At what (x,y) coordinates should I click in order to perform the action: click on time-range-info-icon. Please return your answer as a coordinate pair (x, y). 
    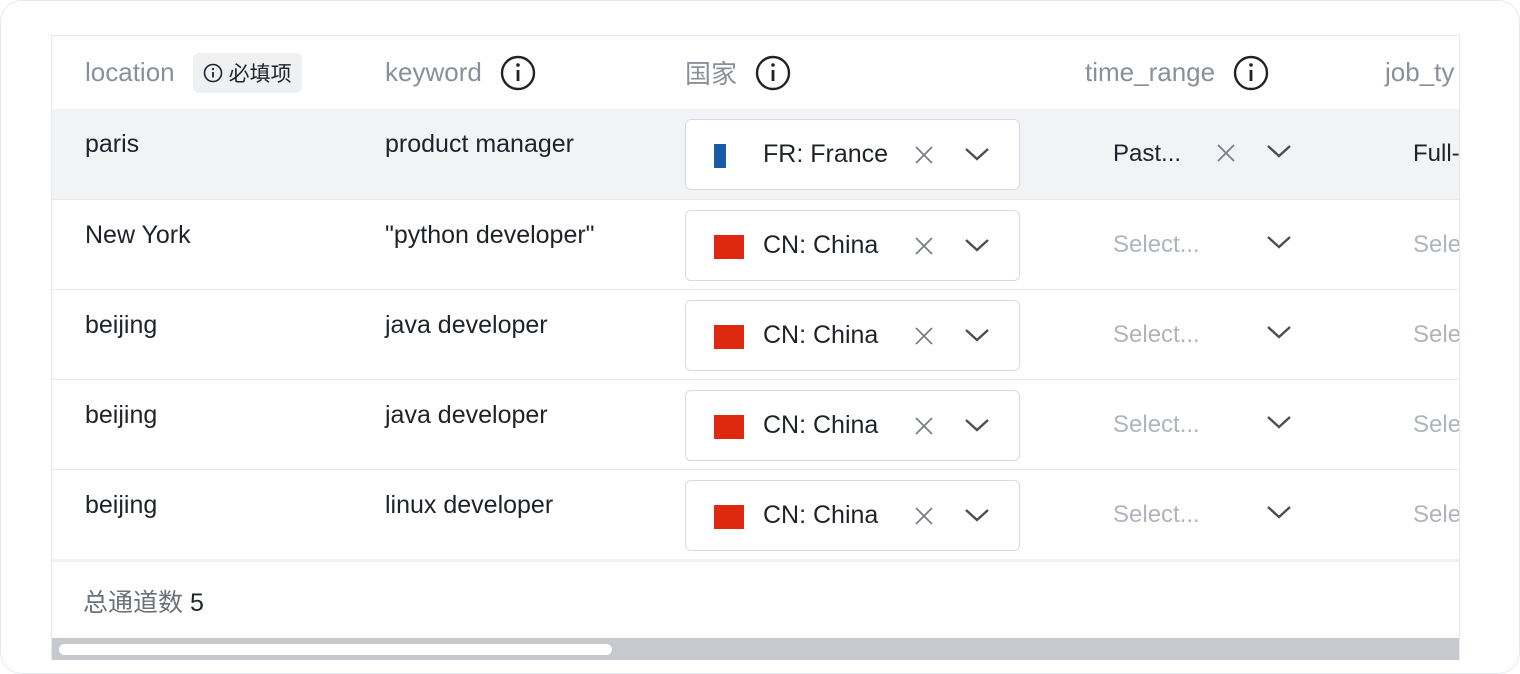
    Looking at the image, I should click on (1251, 73).